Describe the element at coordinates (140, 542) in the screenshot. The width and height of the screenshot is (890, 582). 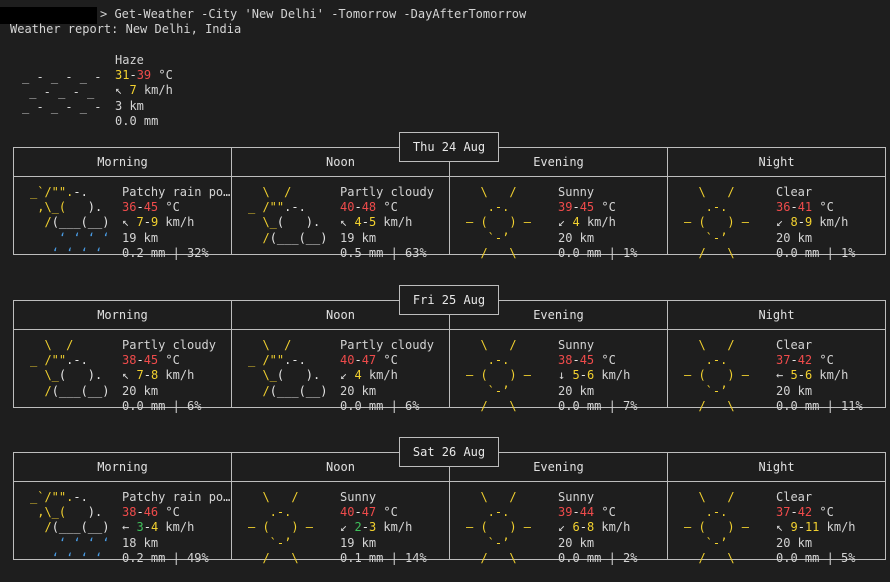
I see `visibility: 18 km` at that location.